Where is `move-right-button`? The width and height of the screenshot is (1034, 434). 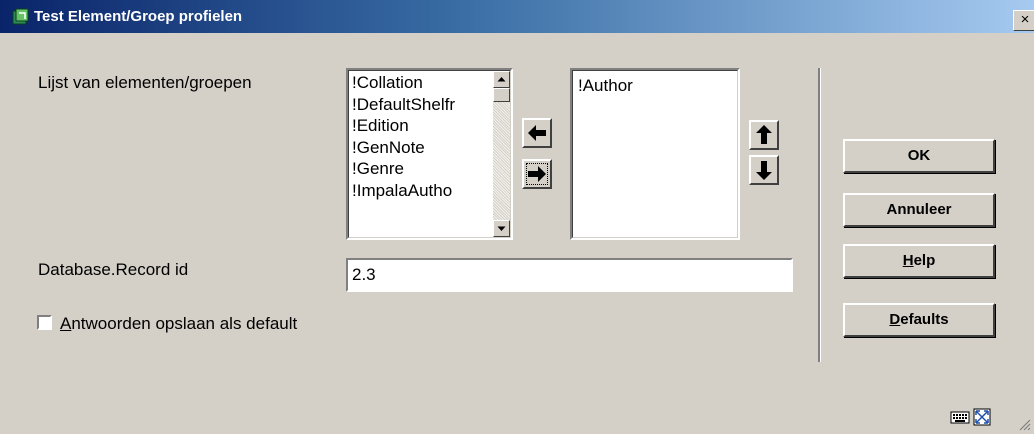 move-right-button is located at coordinates (537, 174).